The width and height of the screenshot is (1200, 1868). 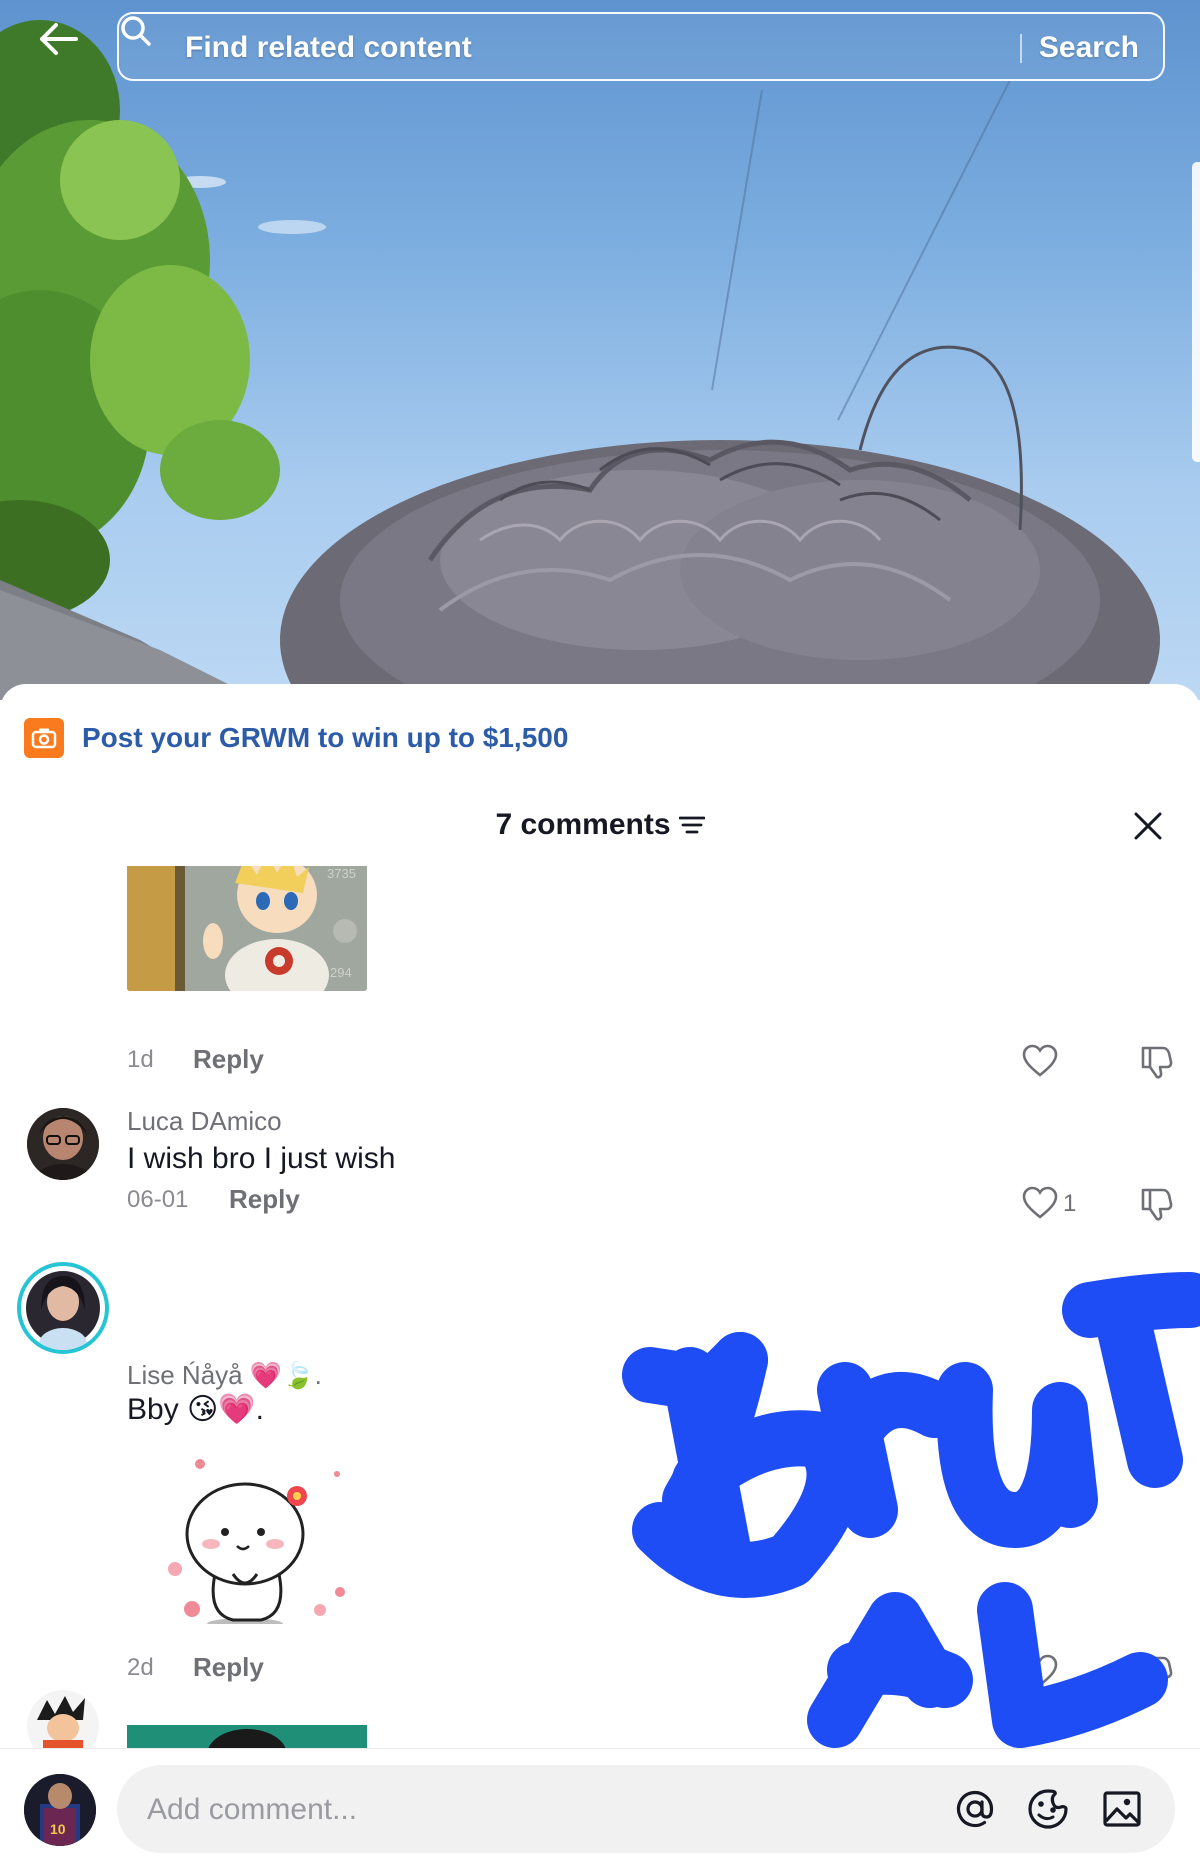 I want to click on comment-username: Lise Ńåyå 💗🍃., so click(x=224, y=1375).